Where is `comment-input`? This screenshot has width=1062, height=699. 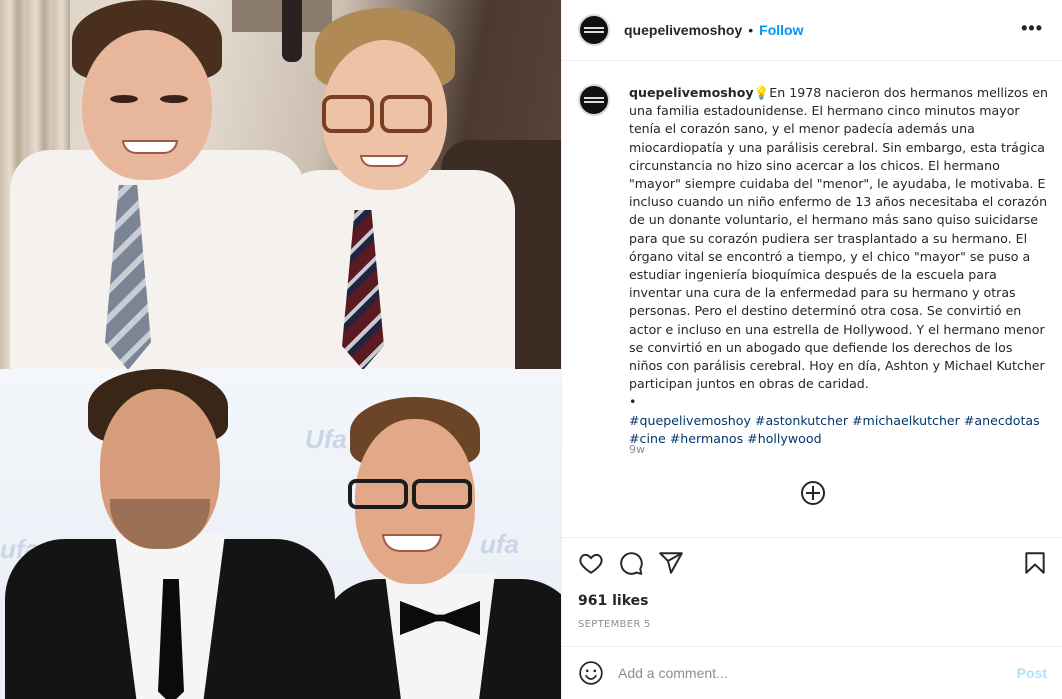 comment-input is located at coordinates (808, 673).